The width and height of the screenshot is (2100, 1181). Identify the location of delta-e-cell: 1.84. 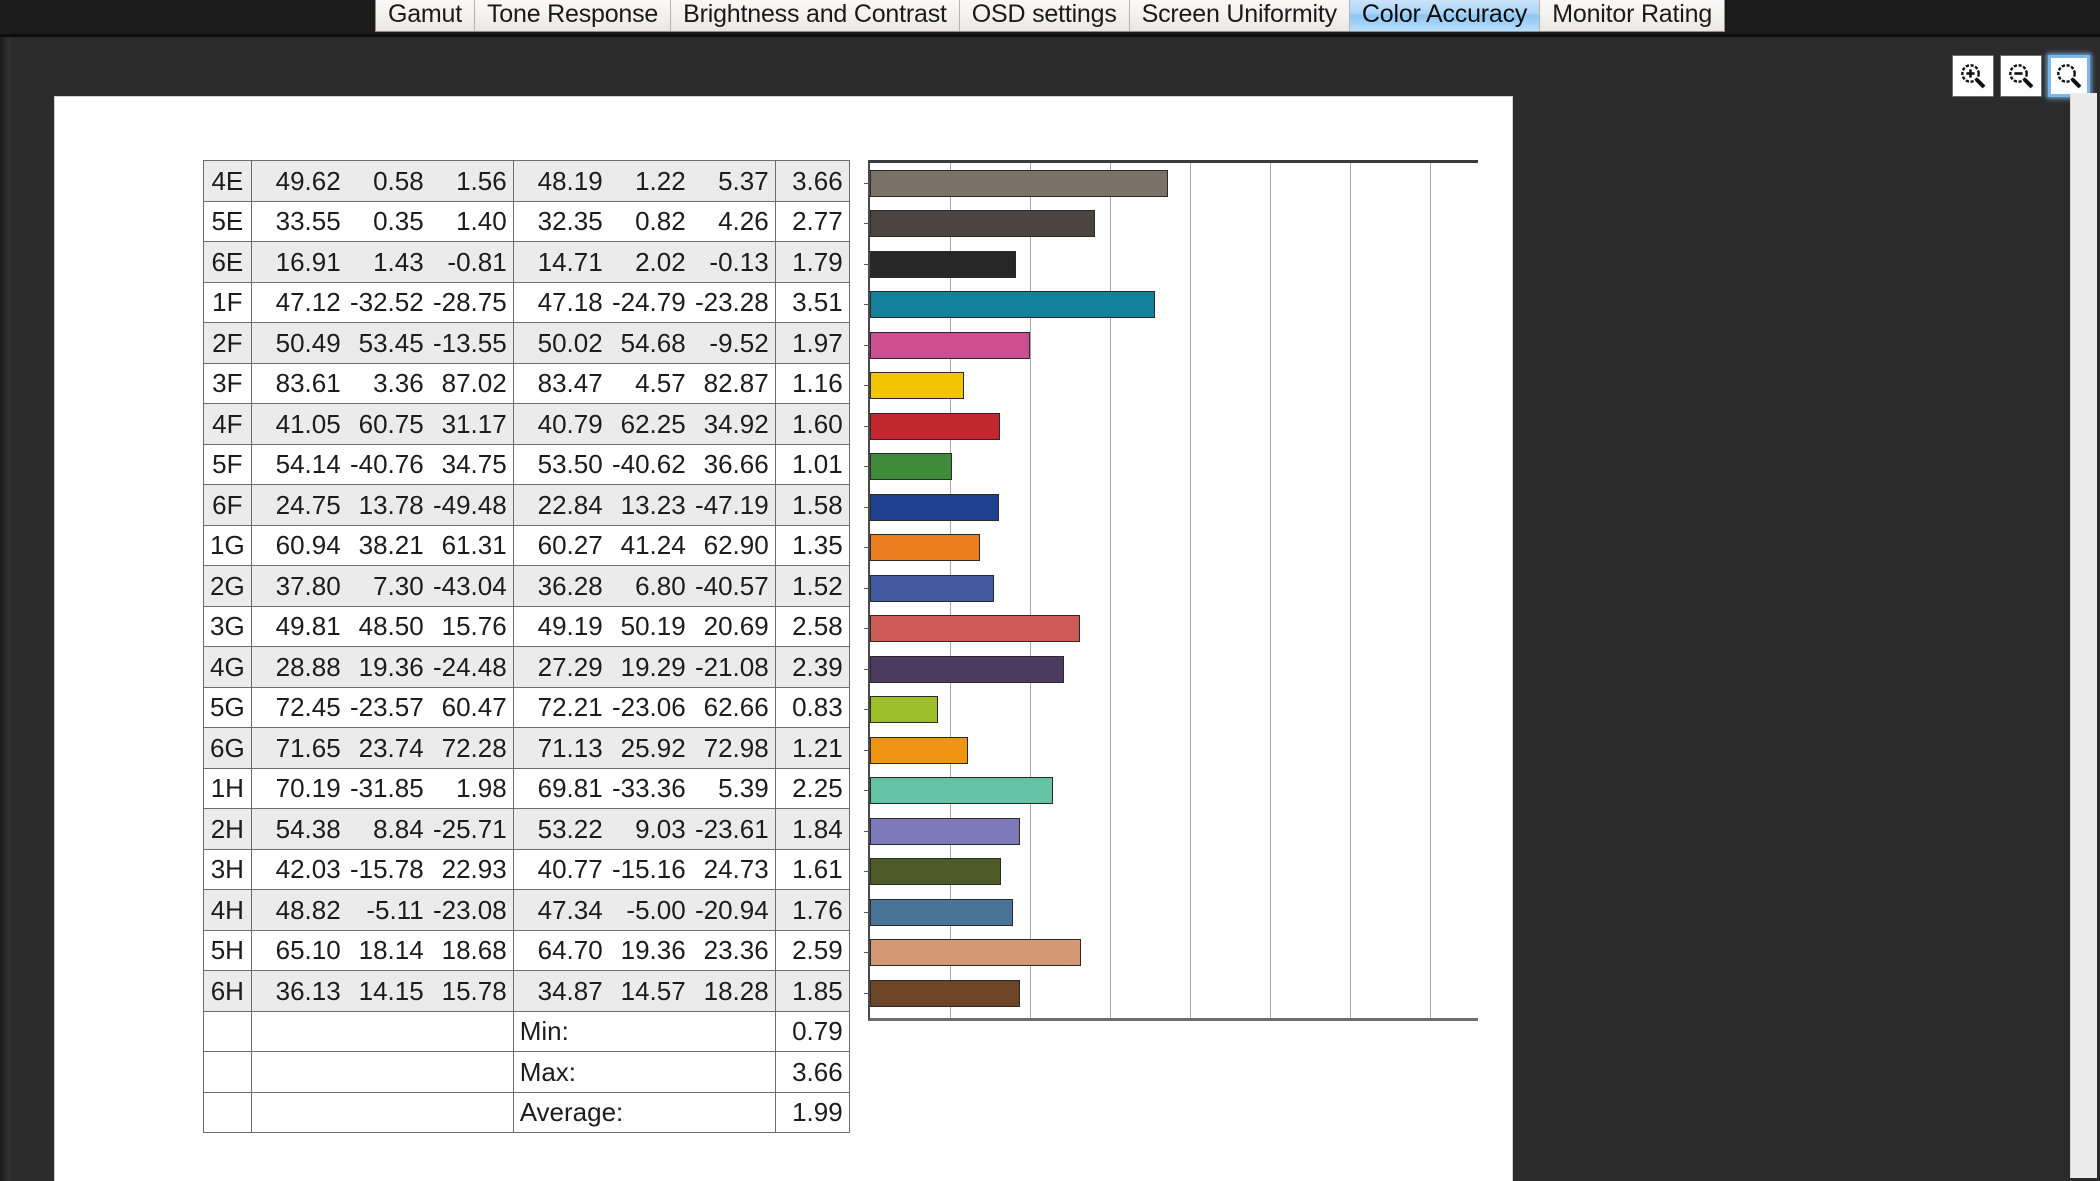
(812, 829).